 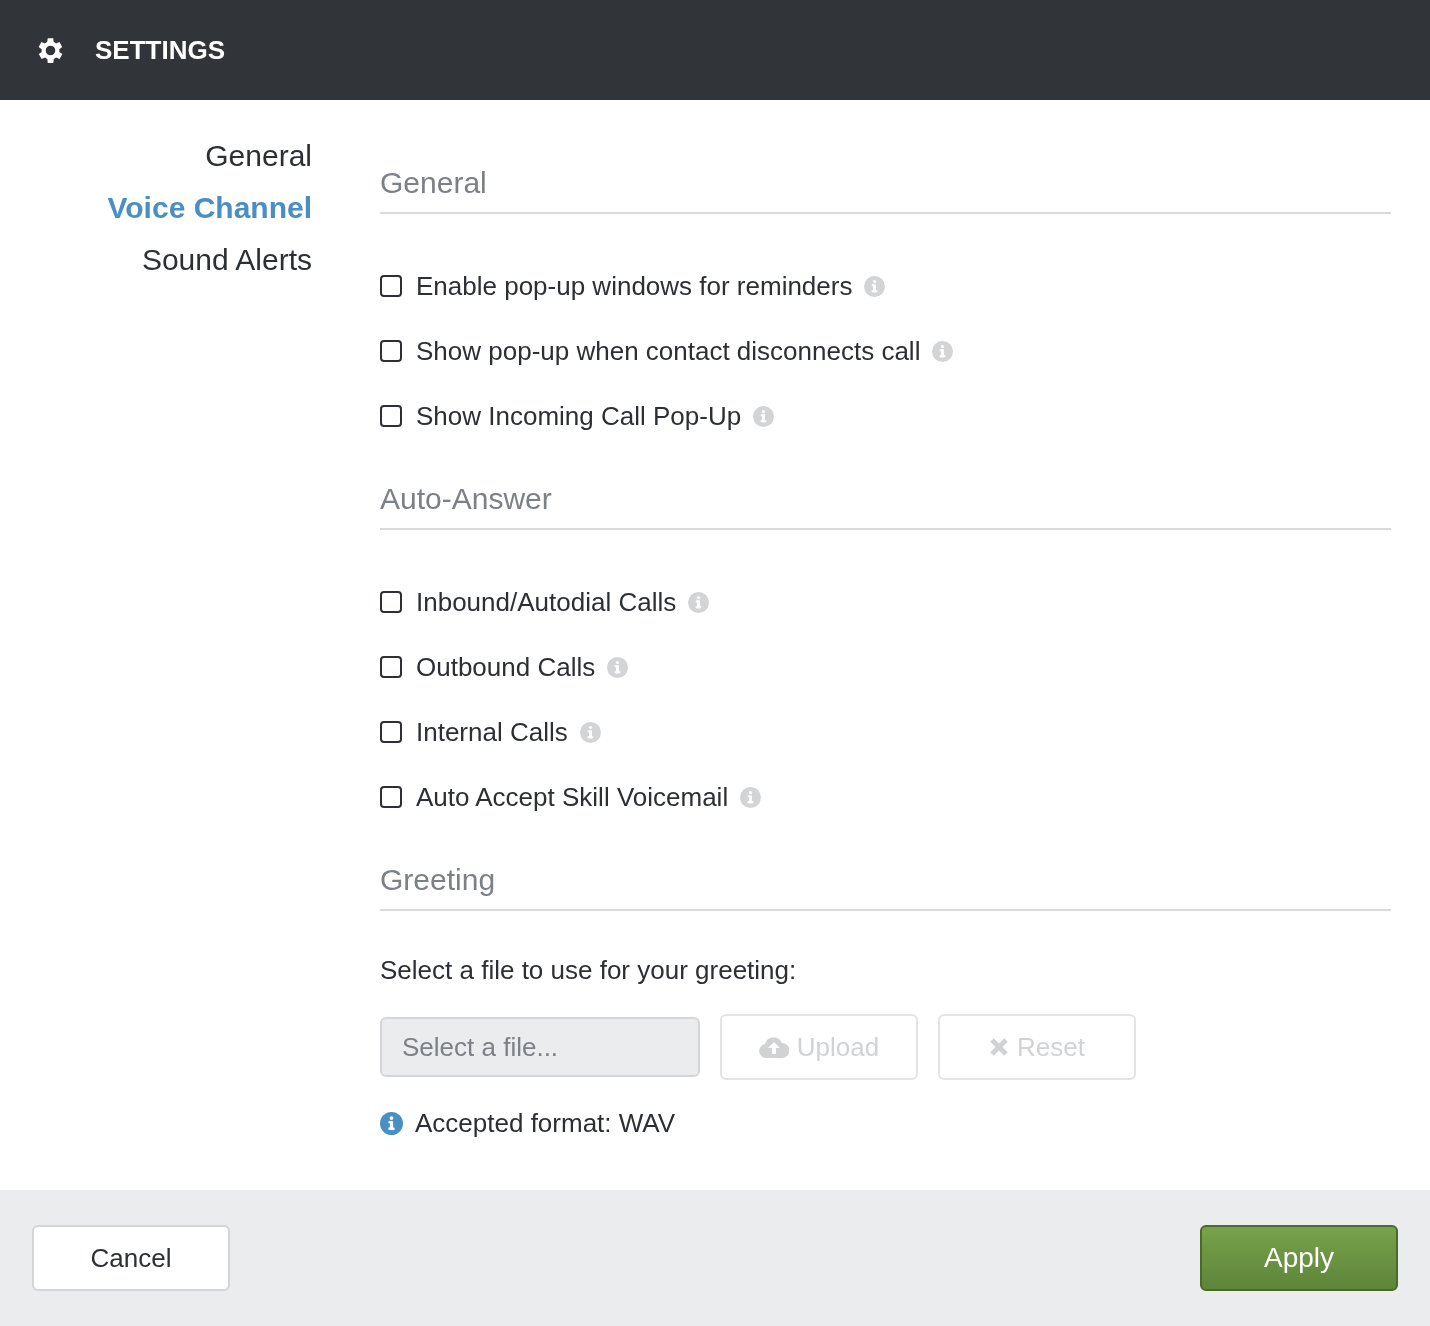 What do you see at coordinates (160, 50) in the screenshot?
I see `window-title: SETTINGS` at bounding box center [160, 50].